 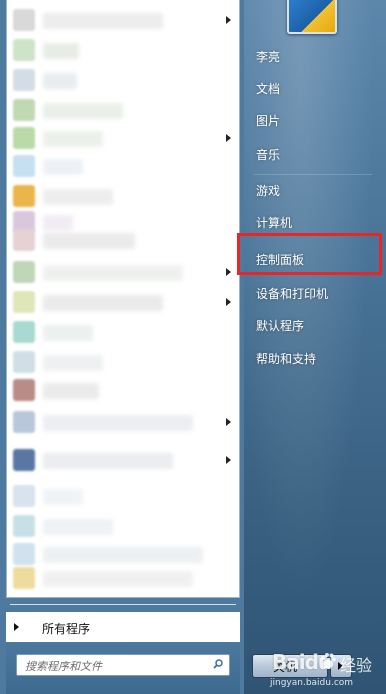 I want to click on pictures-item: 图片, so click(x=314, y=121).